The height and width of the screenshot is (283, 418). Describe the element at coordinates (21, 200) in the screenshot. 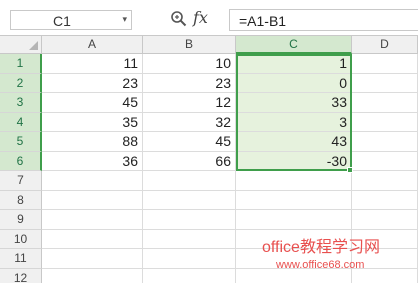

I see `row-header-8: 8` at that location.